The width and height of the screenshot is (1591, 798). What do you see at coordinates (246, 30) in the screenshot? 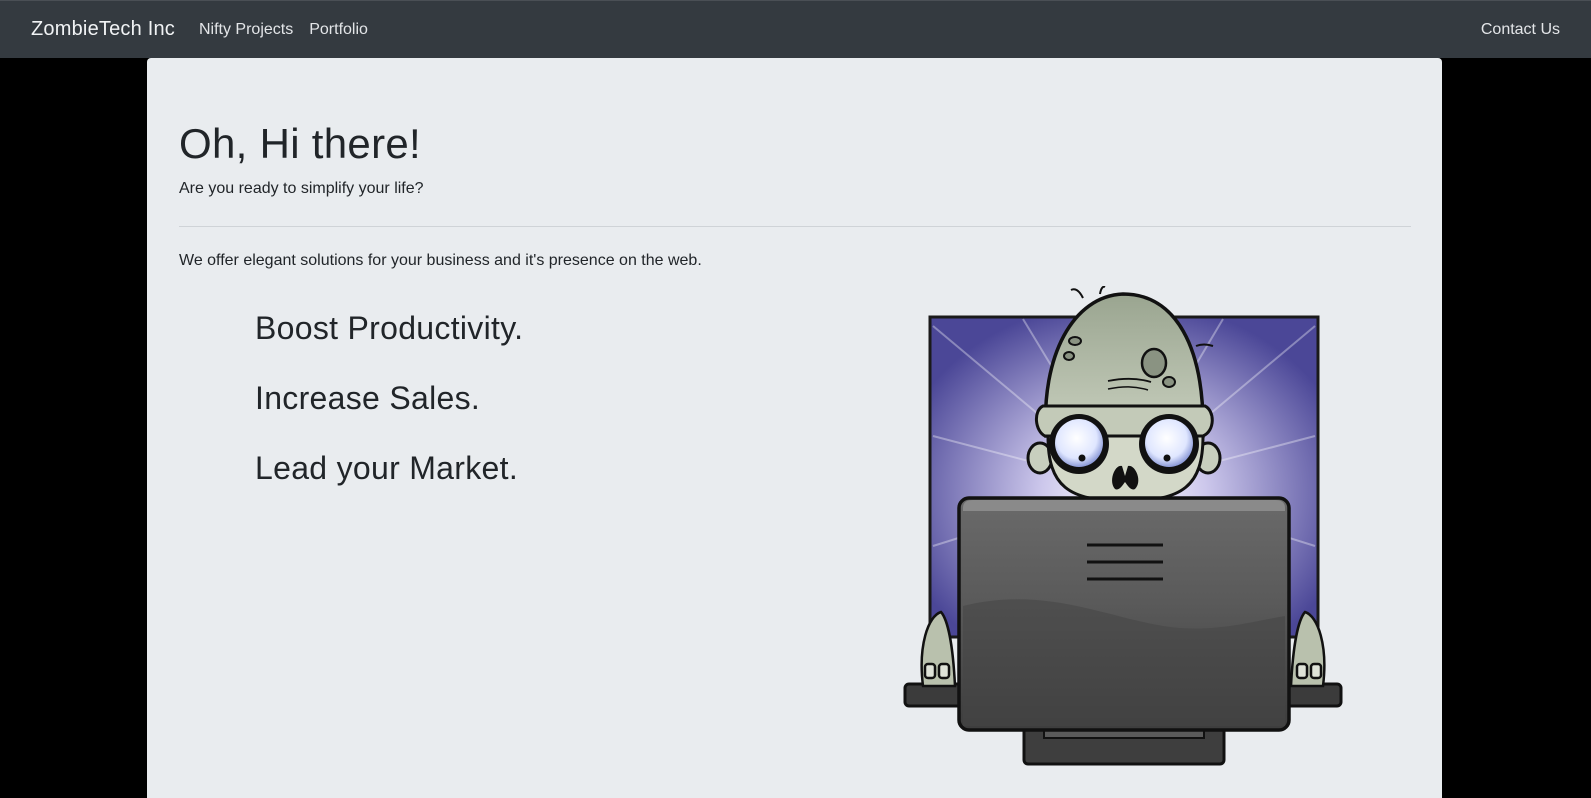
I see `nav-link-nifty-projects: Nifty Projects` at bounding box center [246, 30].